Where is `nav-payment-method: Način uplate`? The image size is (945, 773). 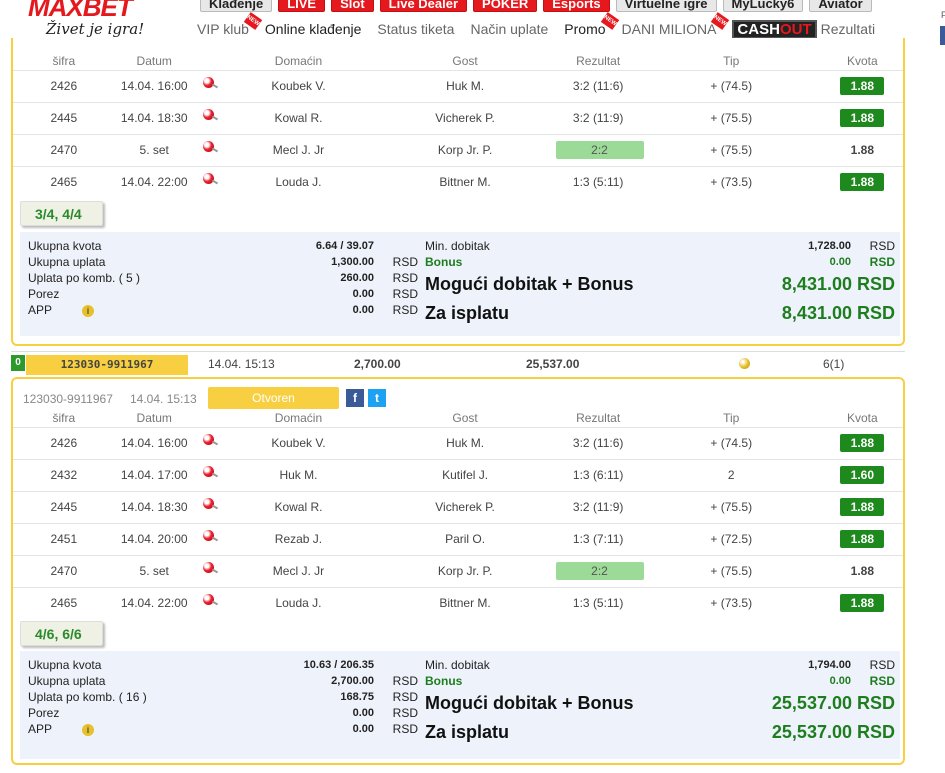 nav-payment-method: Način uplate is located at coordinates (512, 29).